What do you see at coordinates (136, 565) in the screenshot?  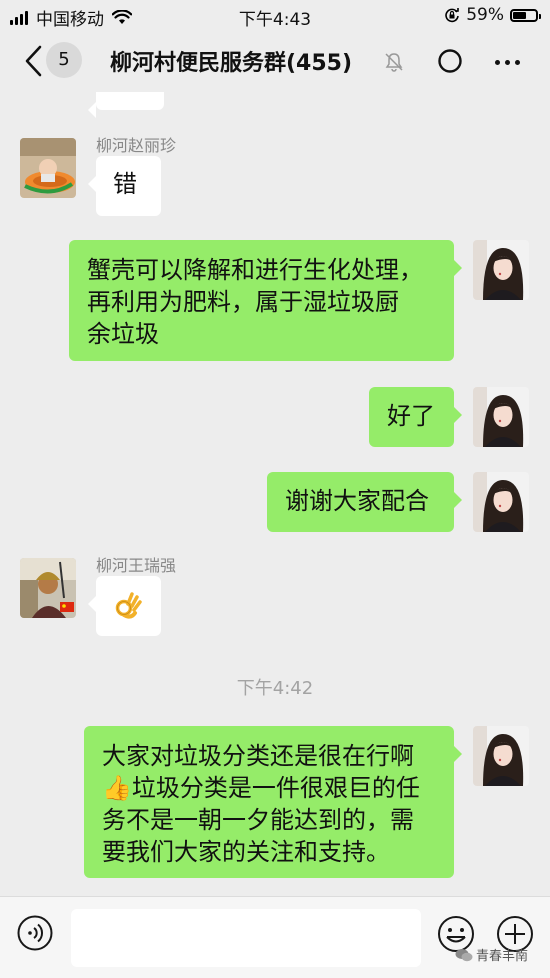 I see `sender-name: 柳河王瑞强` at bounding box center [136, 565].